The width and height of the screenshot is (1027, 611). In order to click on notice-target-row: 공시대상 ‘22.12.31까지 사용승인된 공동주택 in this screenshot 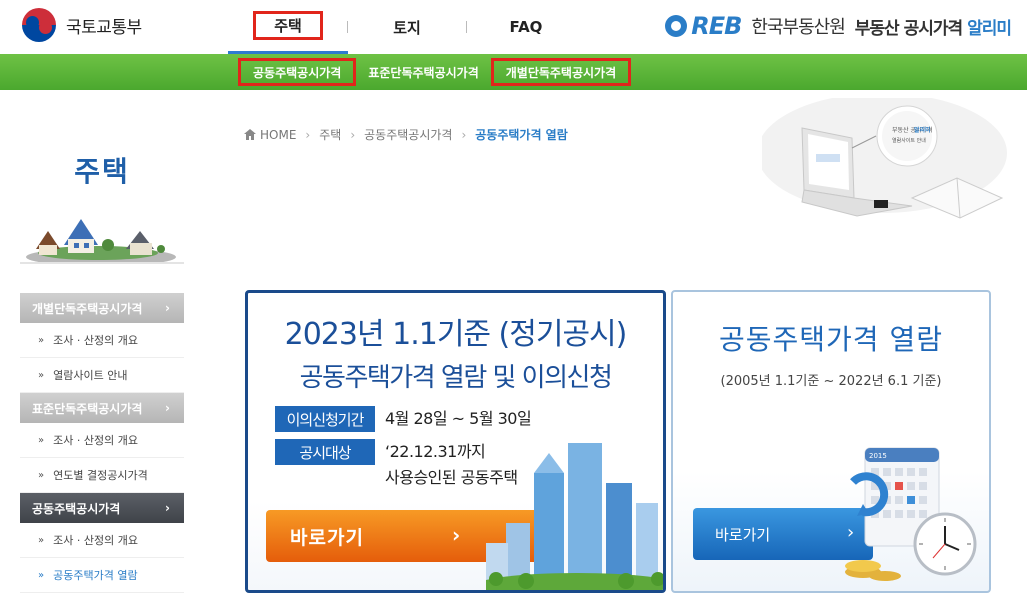, I will do `click(396, 465)`.